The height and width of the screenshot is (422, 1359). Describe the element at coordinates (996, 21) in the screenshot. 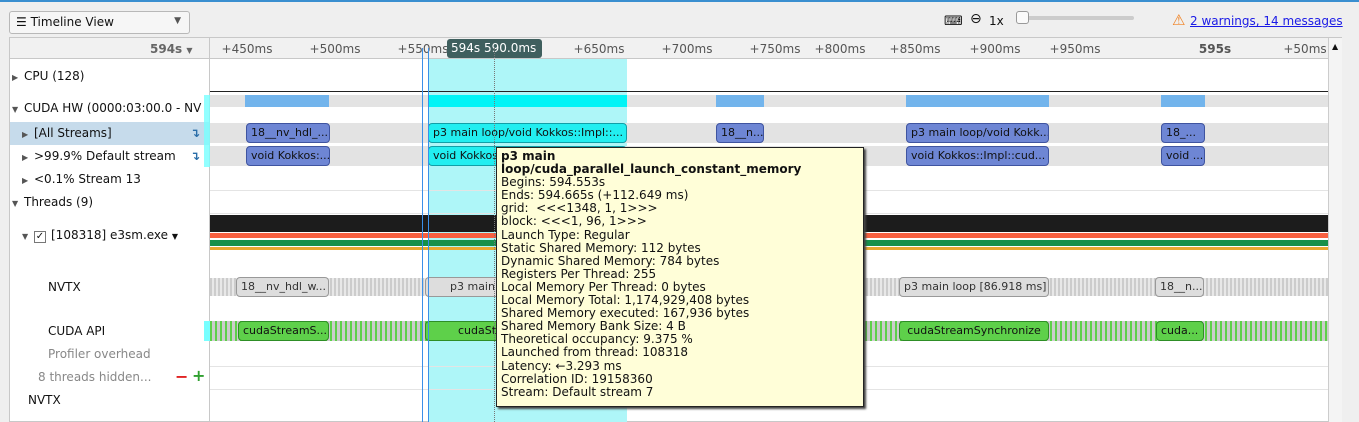

I see `zoom-value: 1x` at that location.